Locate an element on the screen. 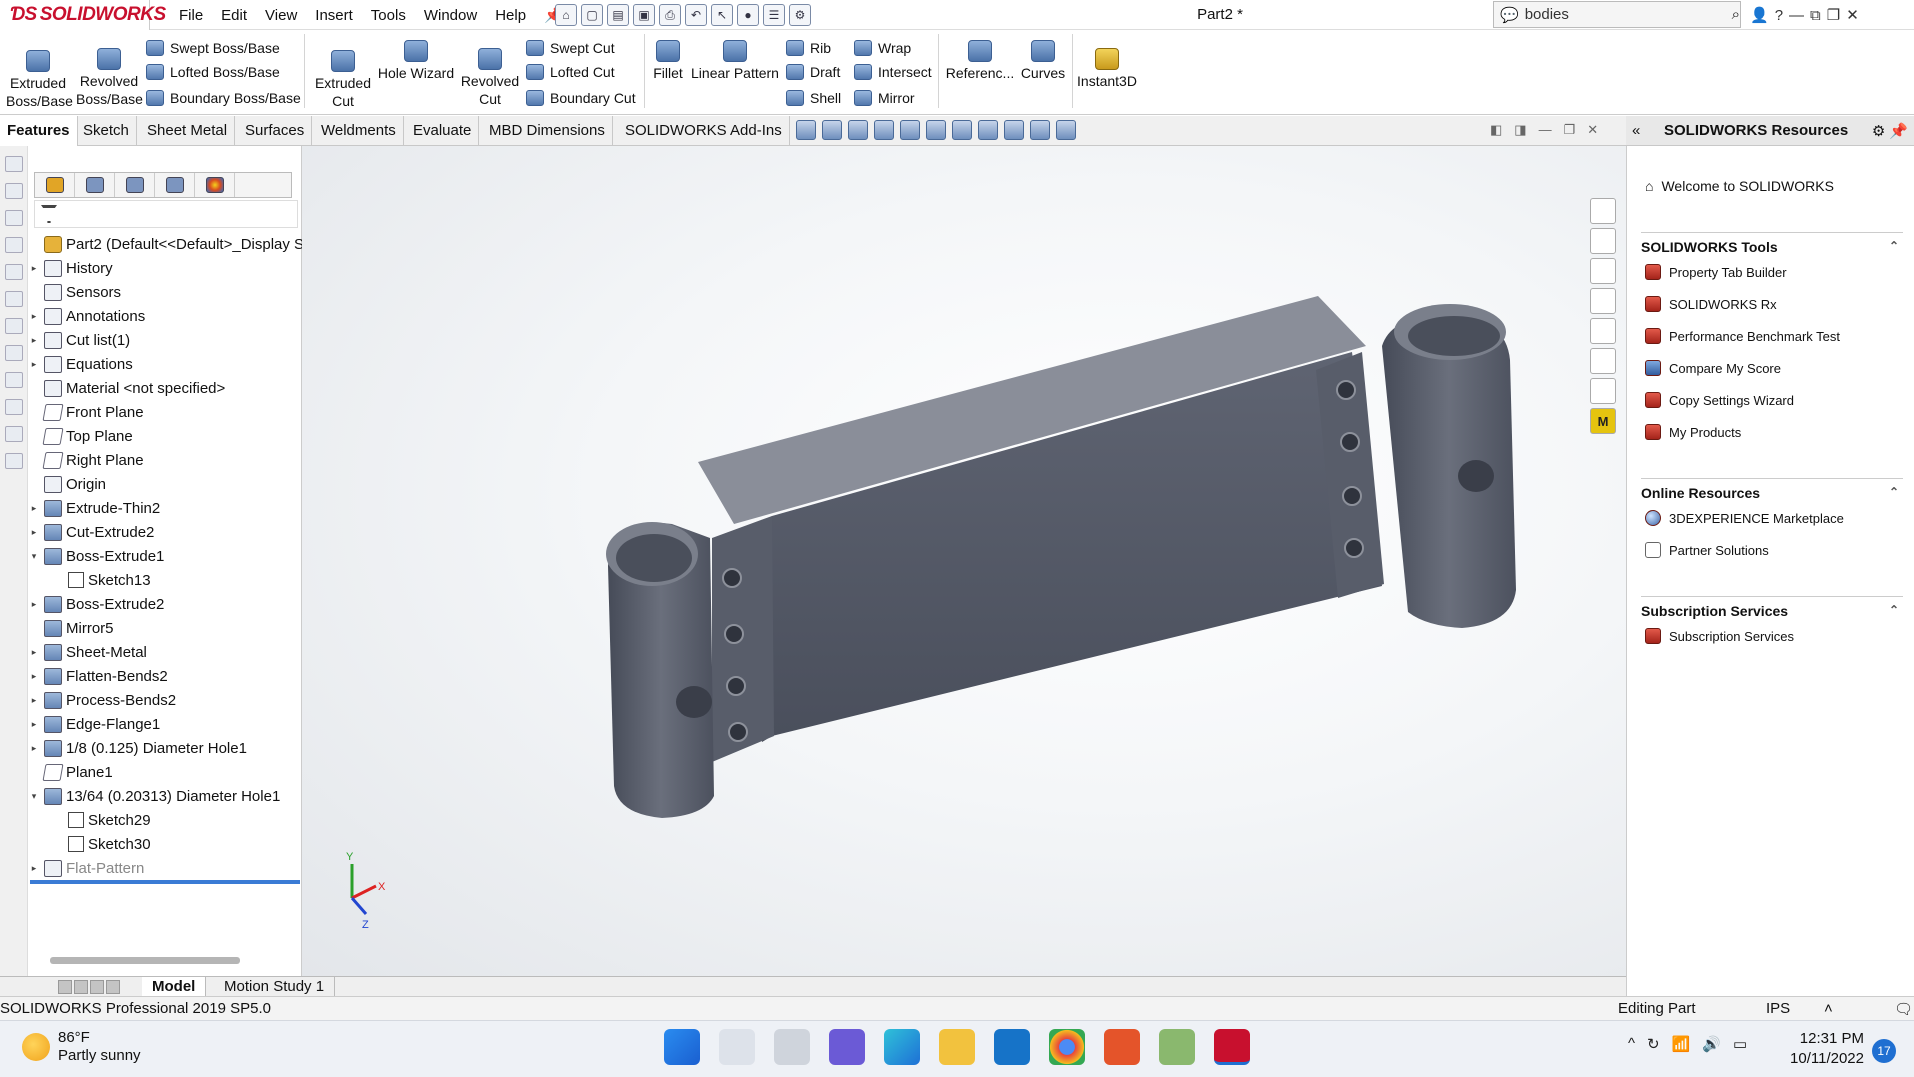 The width and height of the screenshot is (1914, 1077). app-icon is located at coordinates (1122, 1047).